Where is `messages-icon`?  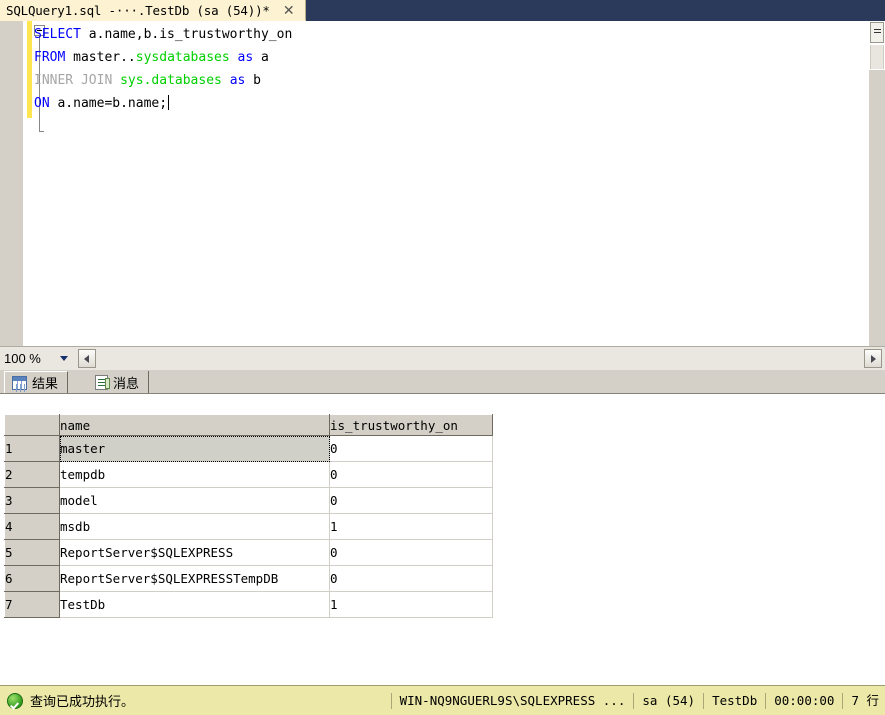 messages-icon is located at coordinates (102, 382).